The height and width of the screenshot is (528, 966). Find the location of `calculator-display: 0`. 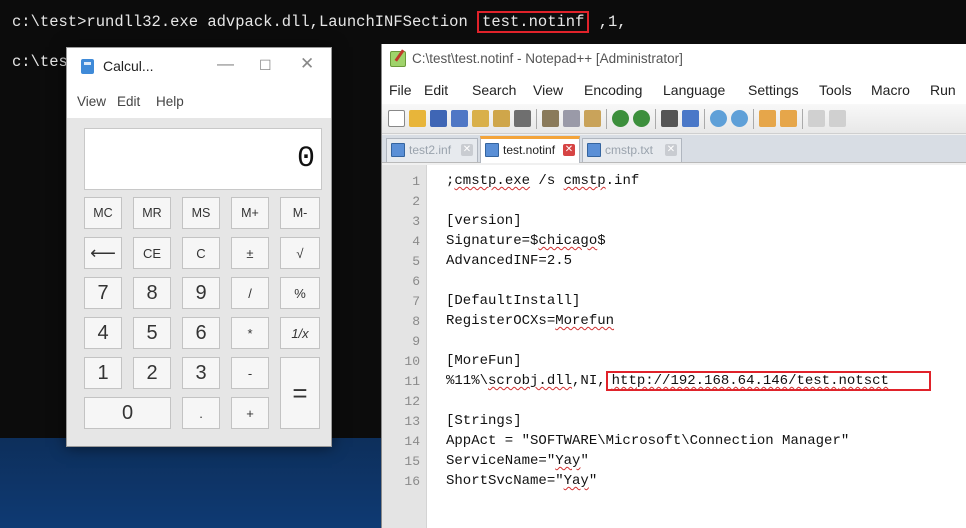

calculator-display: 0 is located at coordinates (203, 159).